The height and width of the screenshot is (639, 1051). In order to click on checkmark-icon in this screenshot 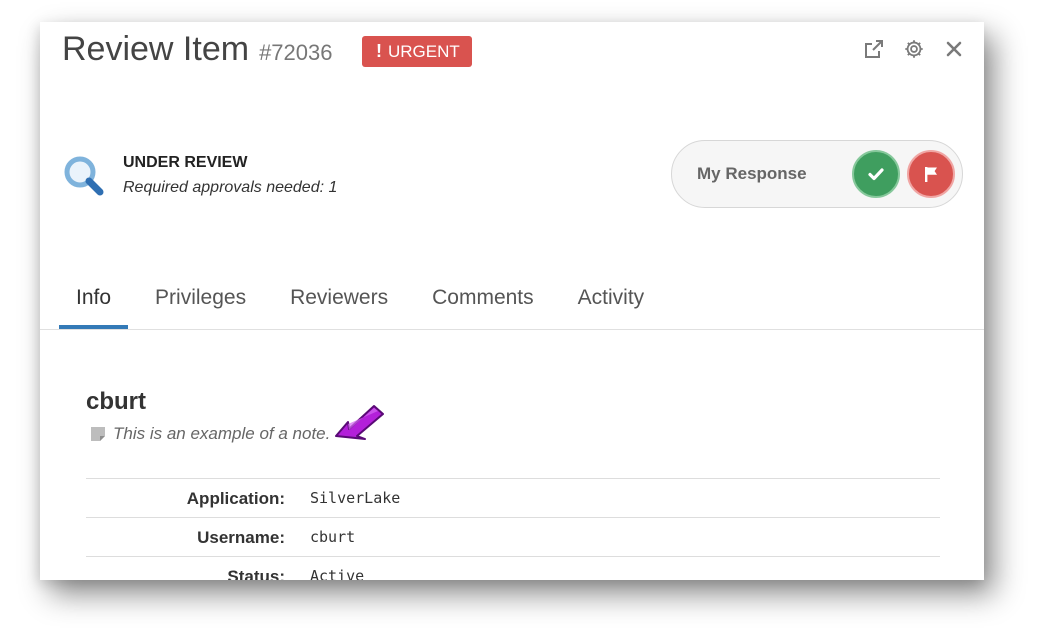, I will do `click(876, 174)`.